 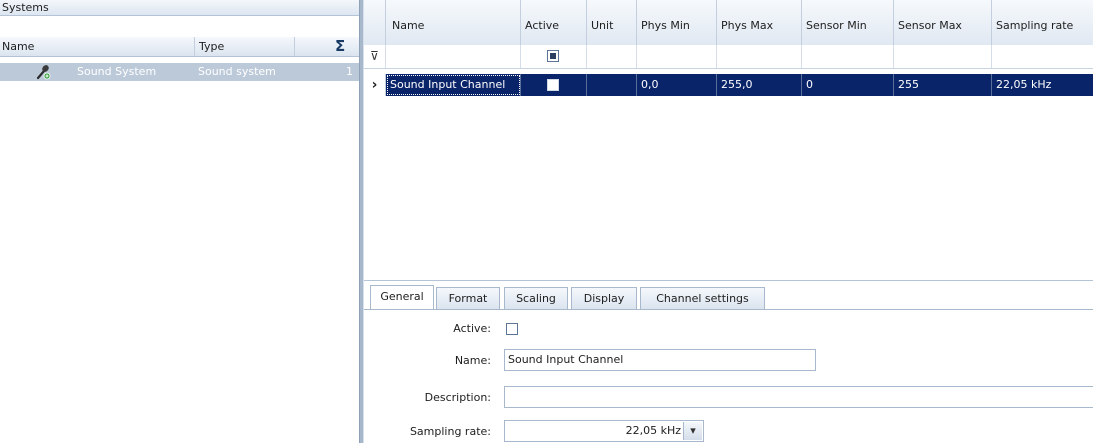 I want to click on tab-format: Format, so click(x=468, y=298).